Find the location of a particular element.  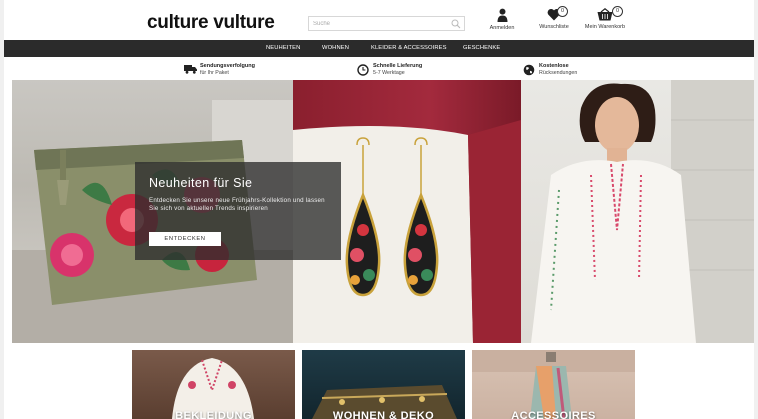

category-tile-clothing: BEKLEIDUNG is located at coordinates (213, 384).